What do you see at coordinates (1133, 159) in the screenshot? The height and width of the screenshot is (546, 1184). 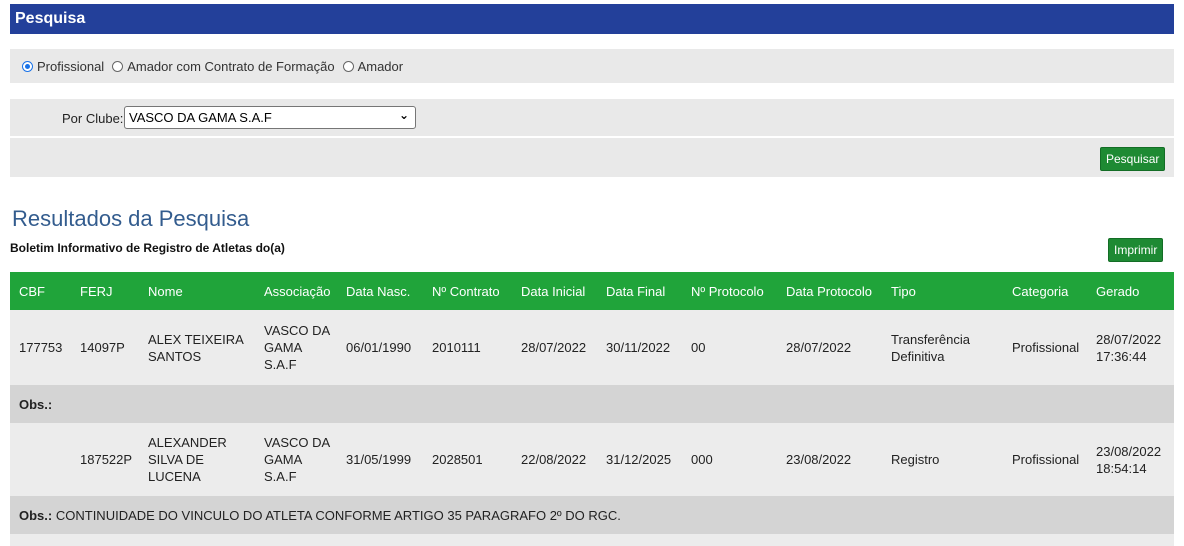 I see `search-button: Pesquisar` at bounding box center [1133, 159].